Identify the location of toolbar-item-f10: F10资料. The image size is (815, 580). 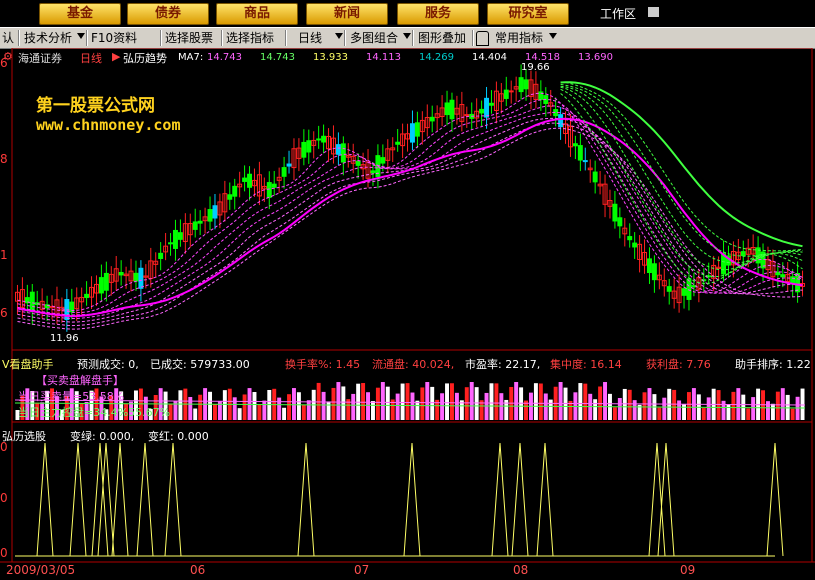
(114, 38).